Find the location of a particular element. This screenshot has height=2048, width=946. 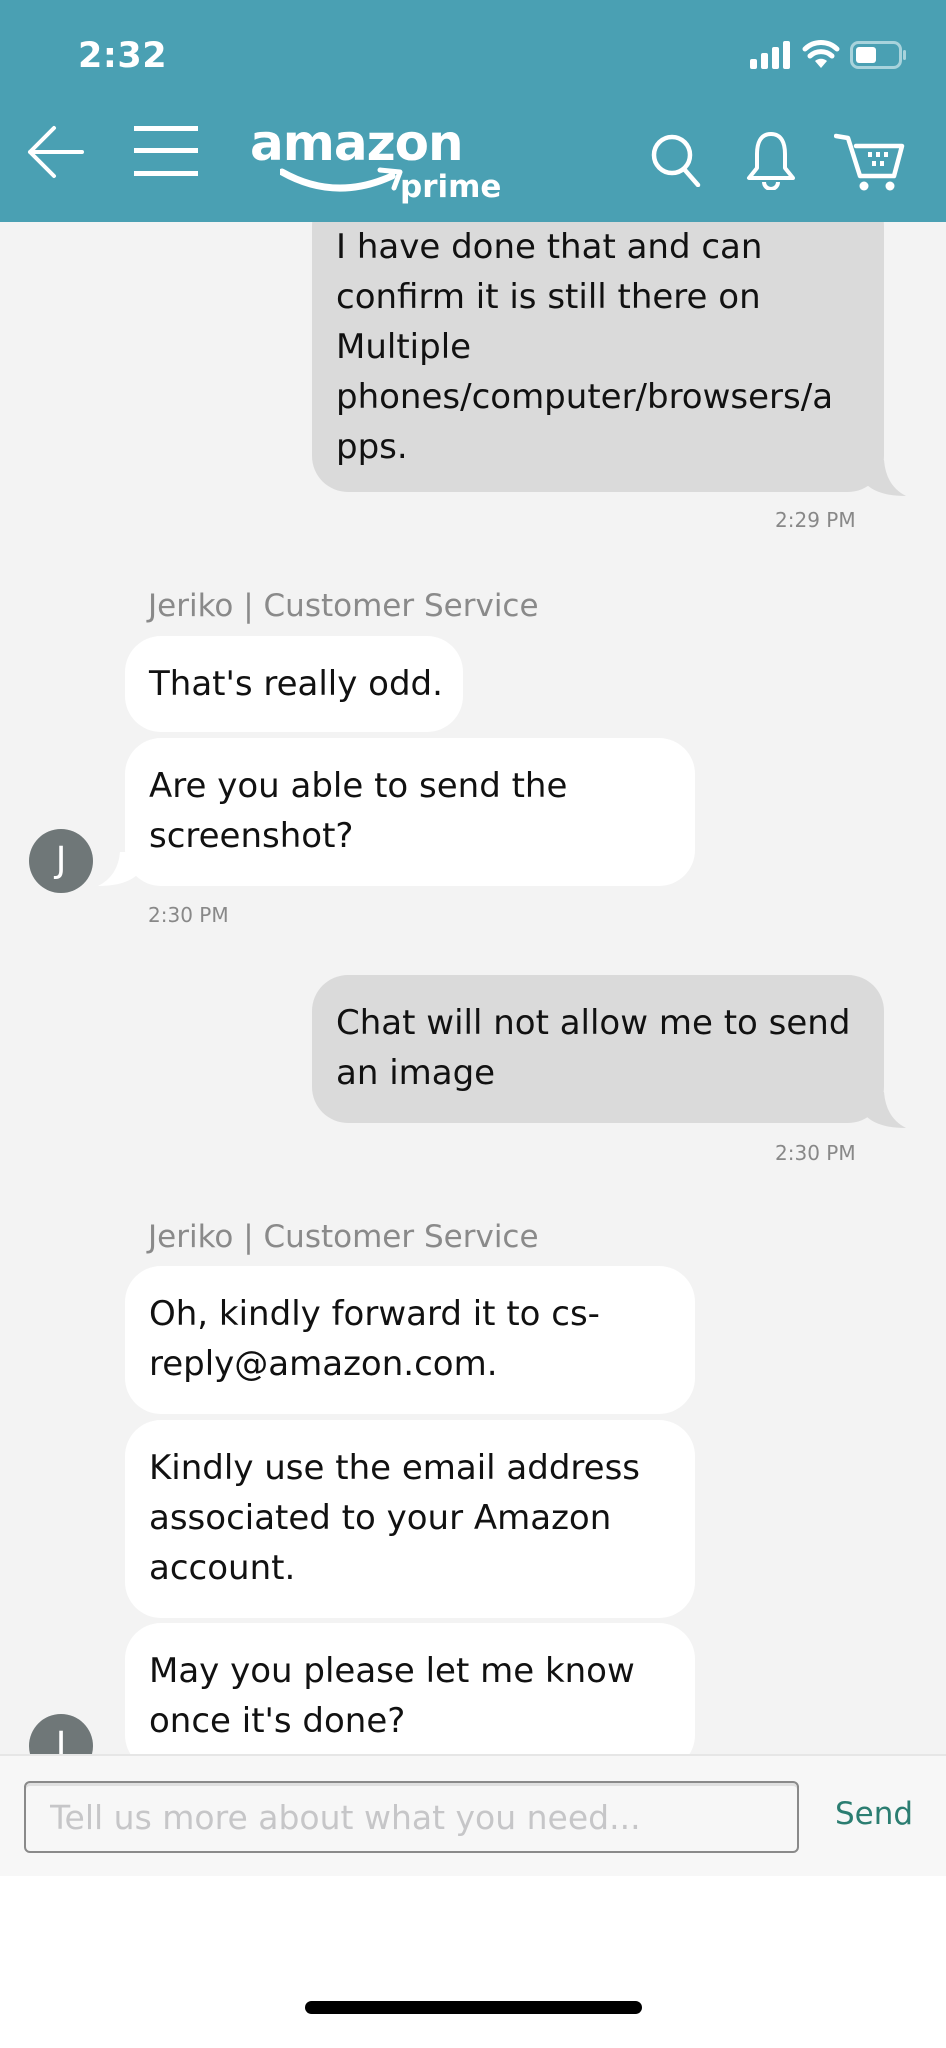

message-line: confirm it is still there on is located at coordinates (548, 297).